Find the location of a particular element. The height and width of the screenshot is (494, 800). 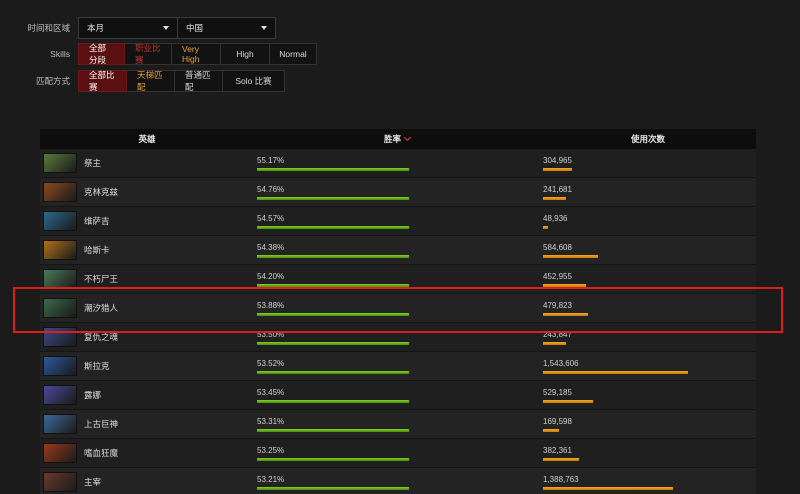

usage-cell: 48,936 is located at coordinates (648, 221).